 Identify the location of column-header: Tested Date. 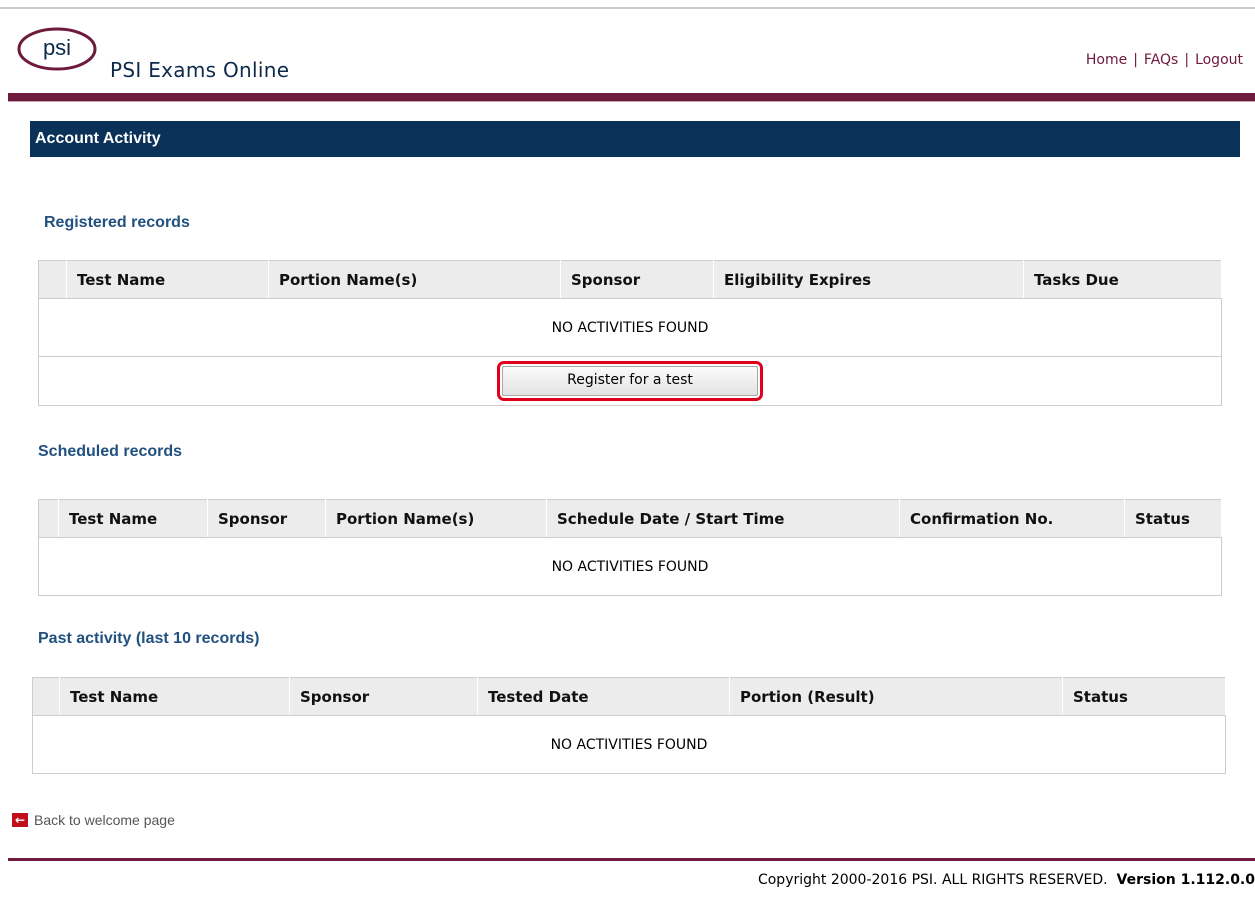
(603, 696).